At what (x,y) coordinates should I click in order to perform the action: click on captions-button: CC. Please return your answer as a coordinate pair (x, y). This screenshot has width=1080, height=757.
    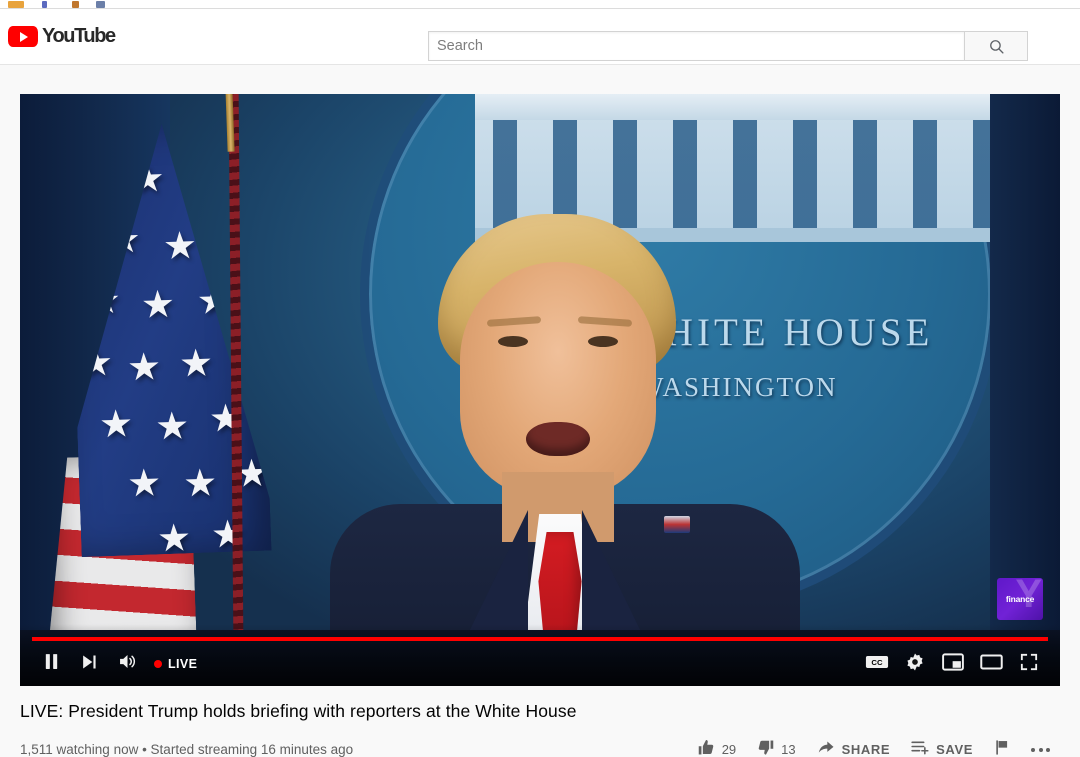
    Looking at the image, I should click on (877, 664).